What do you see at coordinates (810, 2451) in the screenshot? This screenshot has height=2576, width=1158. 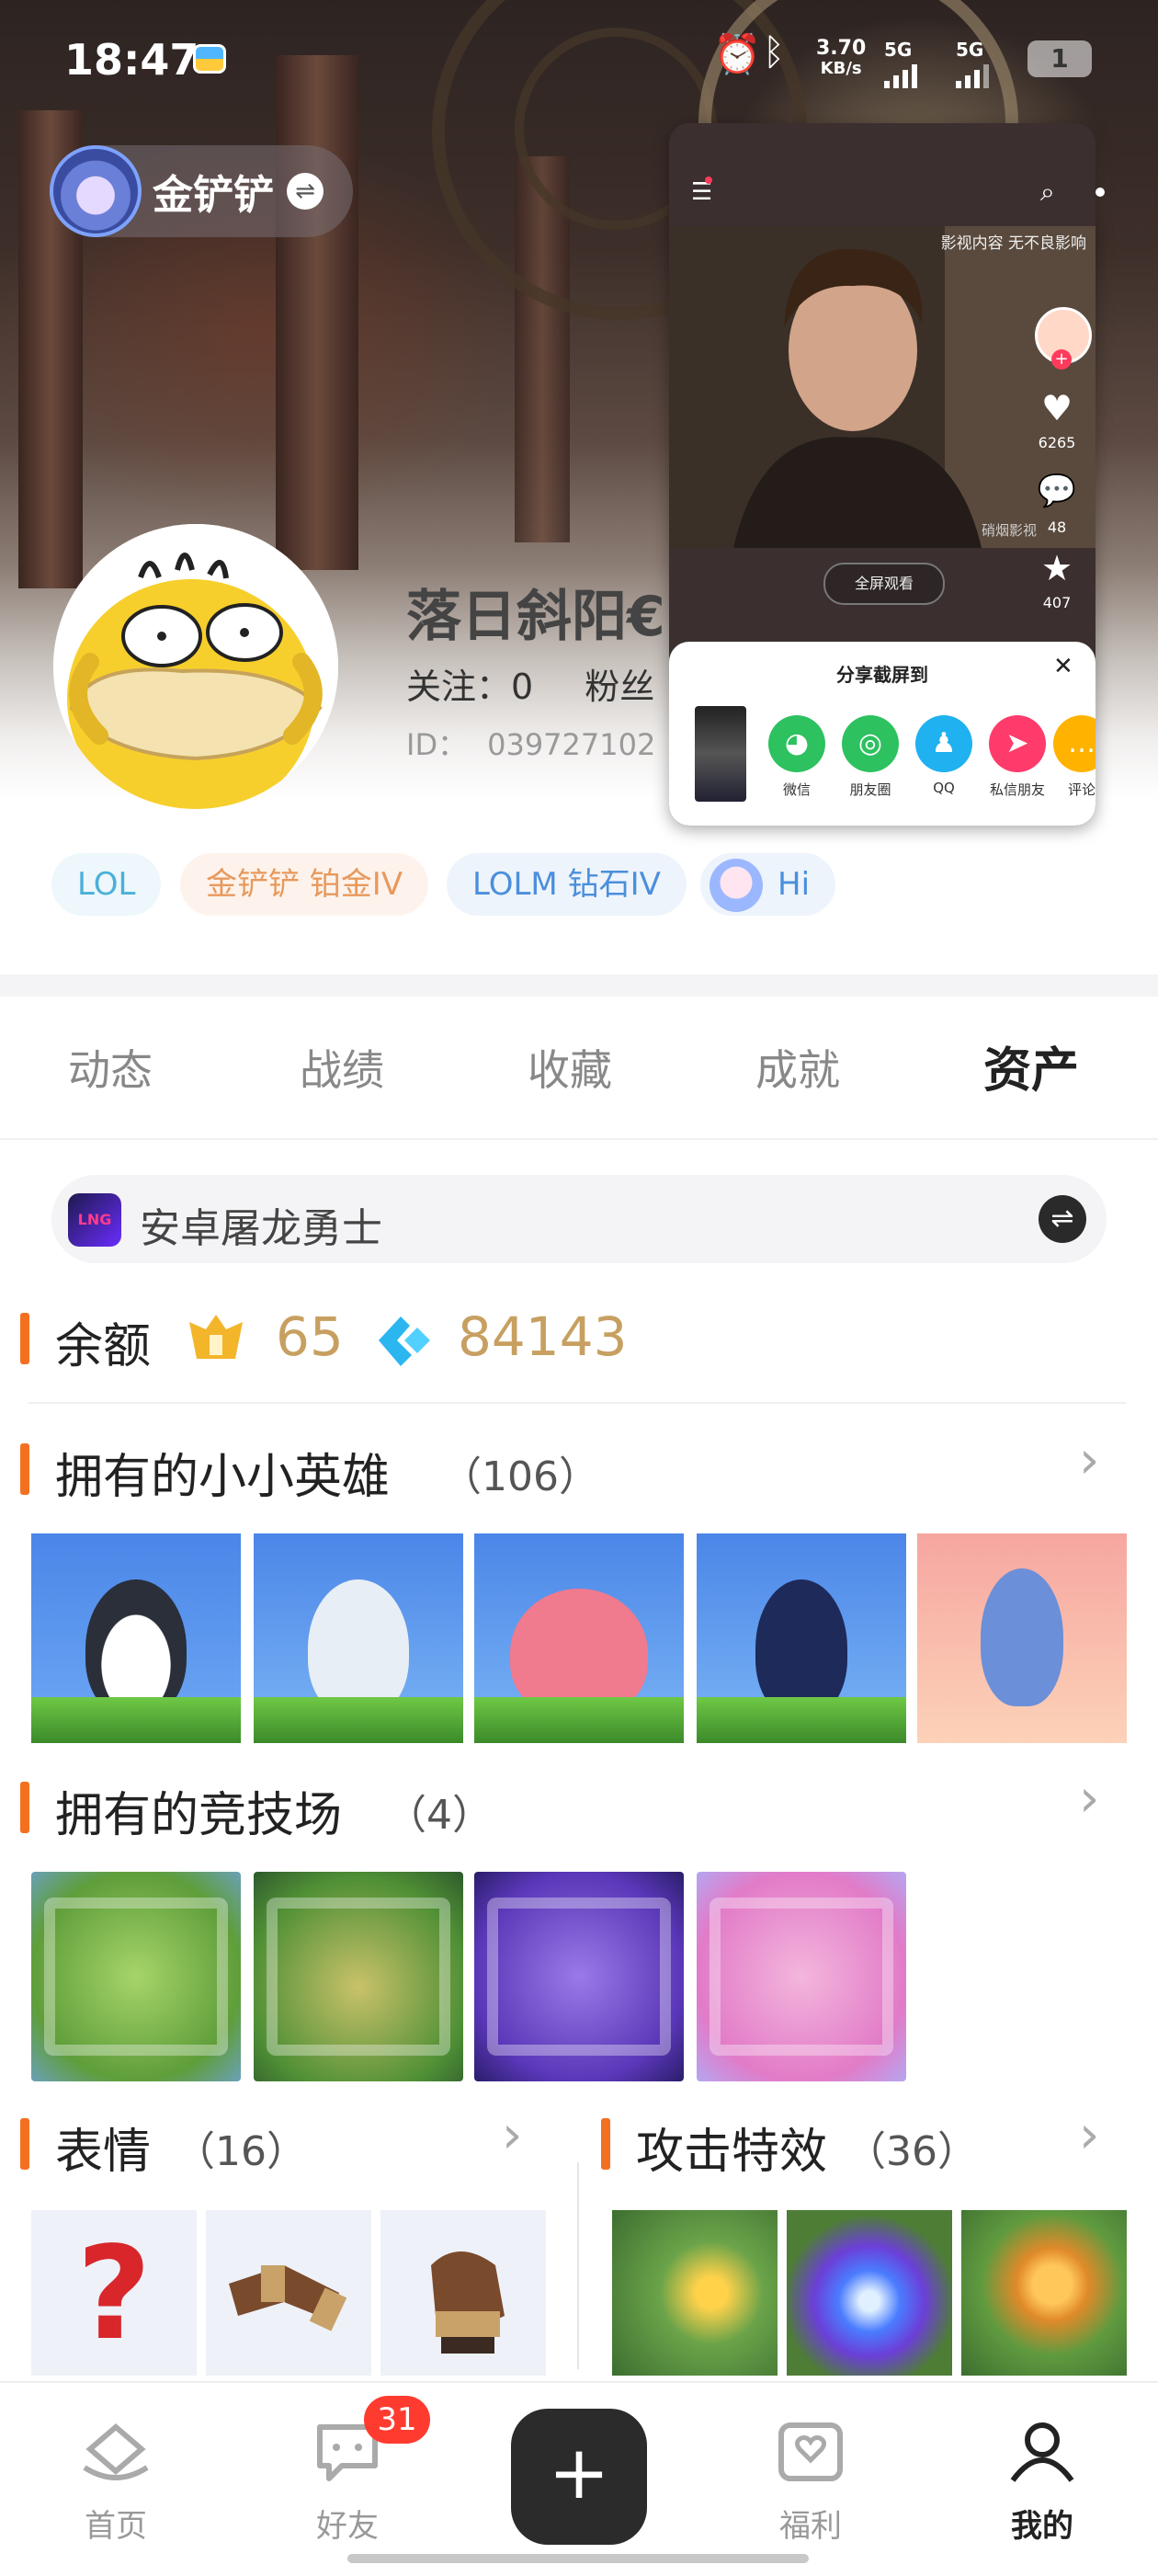 I see `gift-icon` at bounding box center [810, 2451].